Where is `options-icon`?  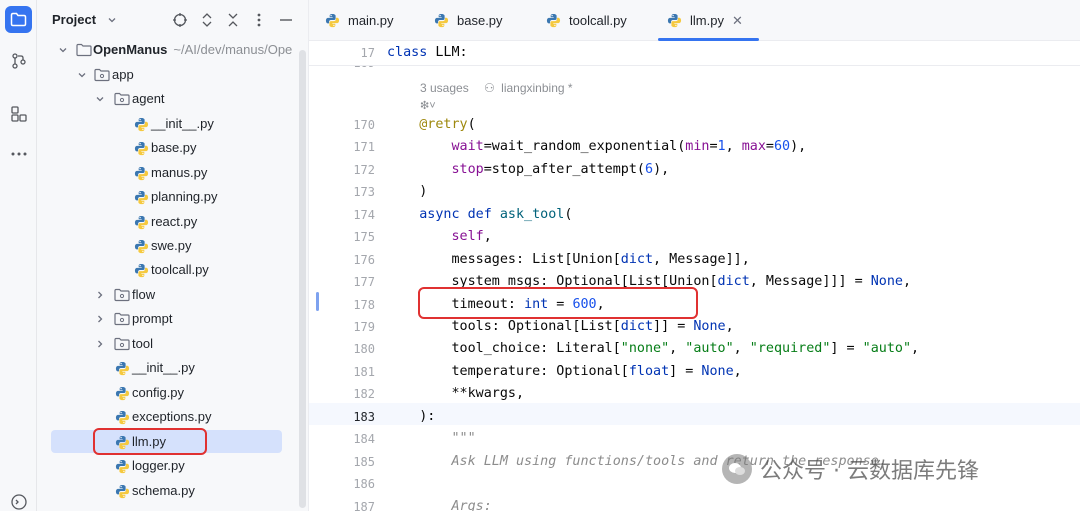
options-icon is located at coordinates (259, 20).